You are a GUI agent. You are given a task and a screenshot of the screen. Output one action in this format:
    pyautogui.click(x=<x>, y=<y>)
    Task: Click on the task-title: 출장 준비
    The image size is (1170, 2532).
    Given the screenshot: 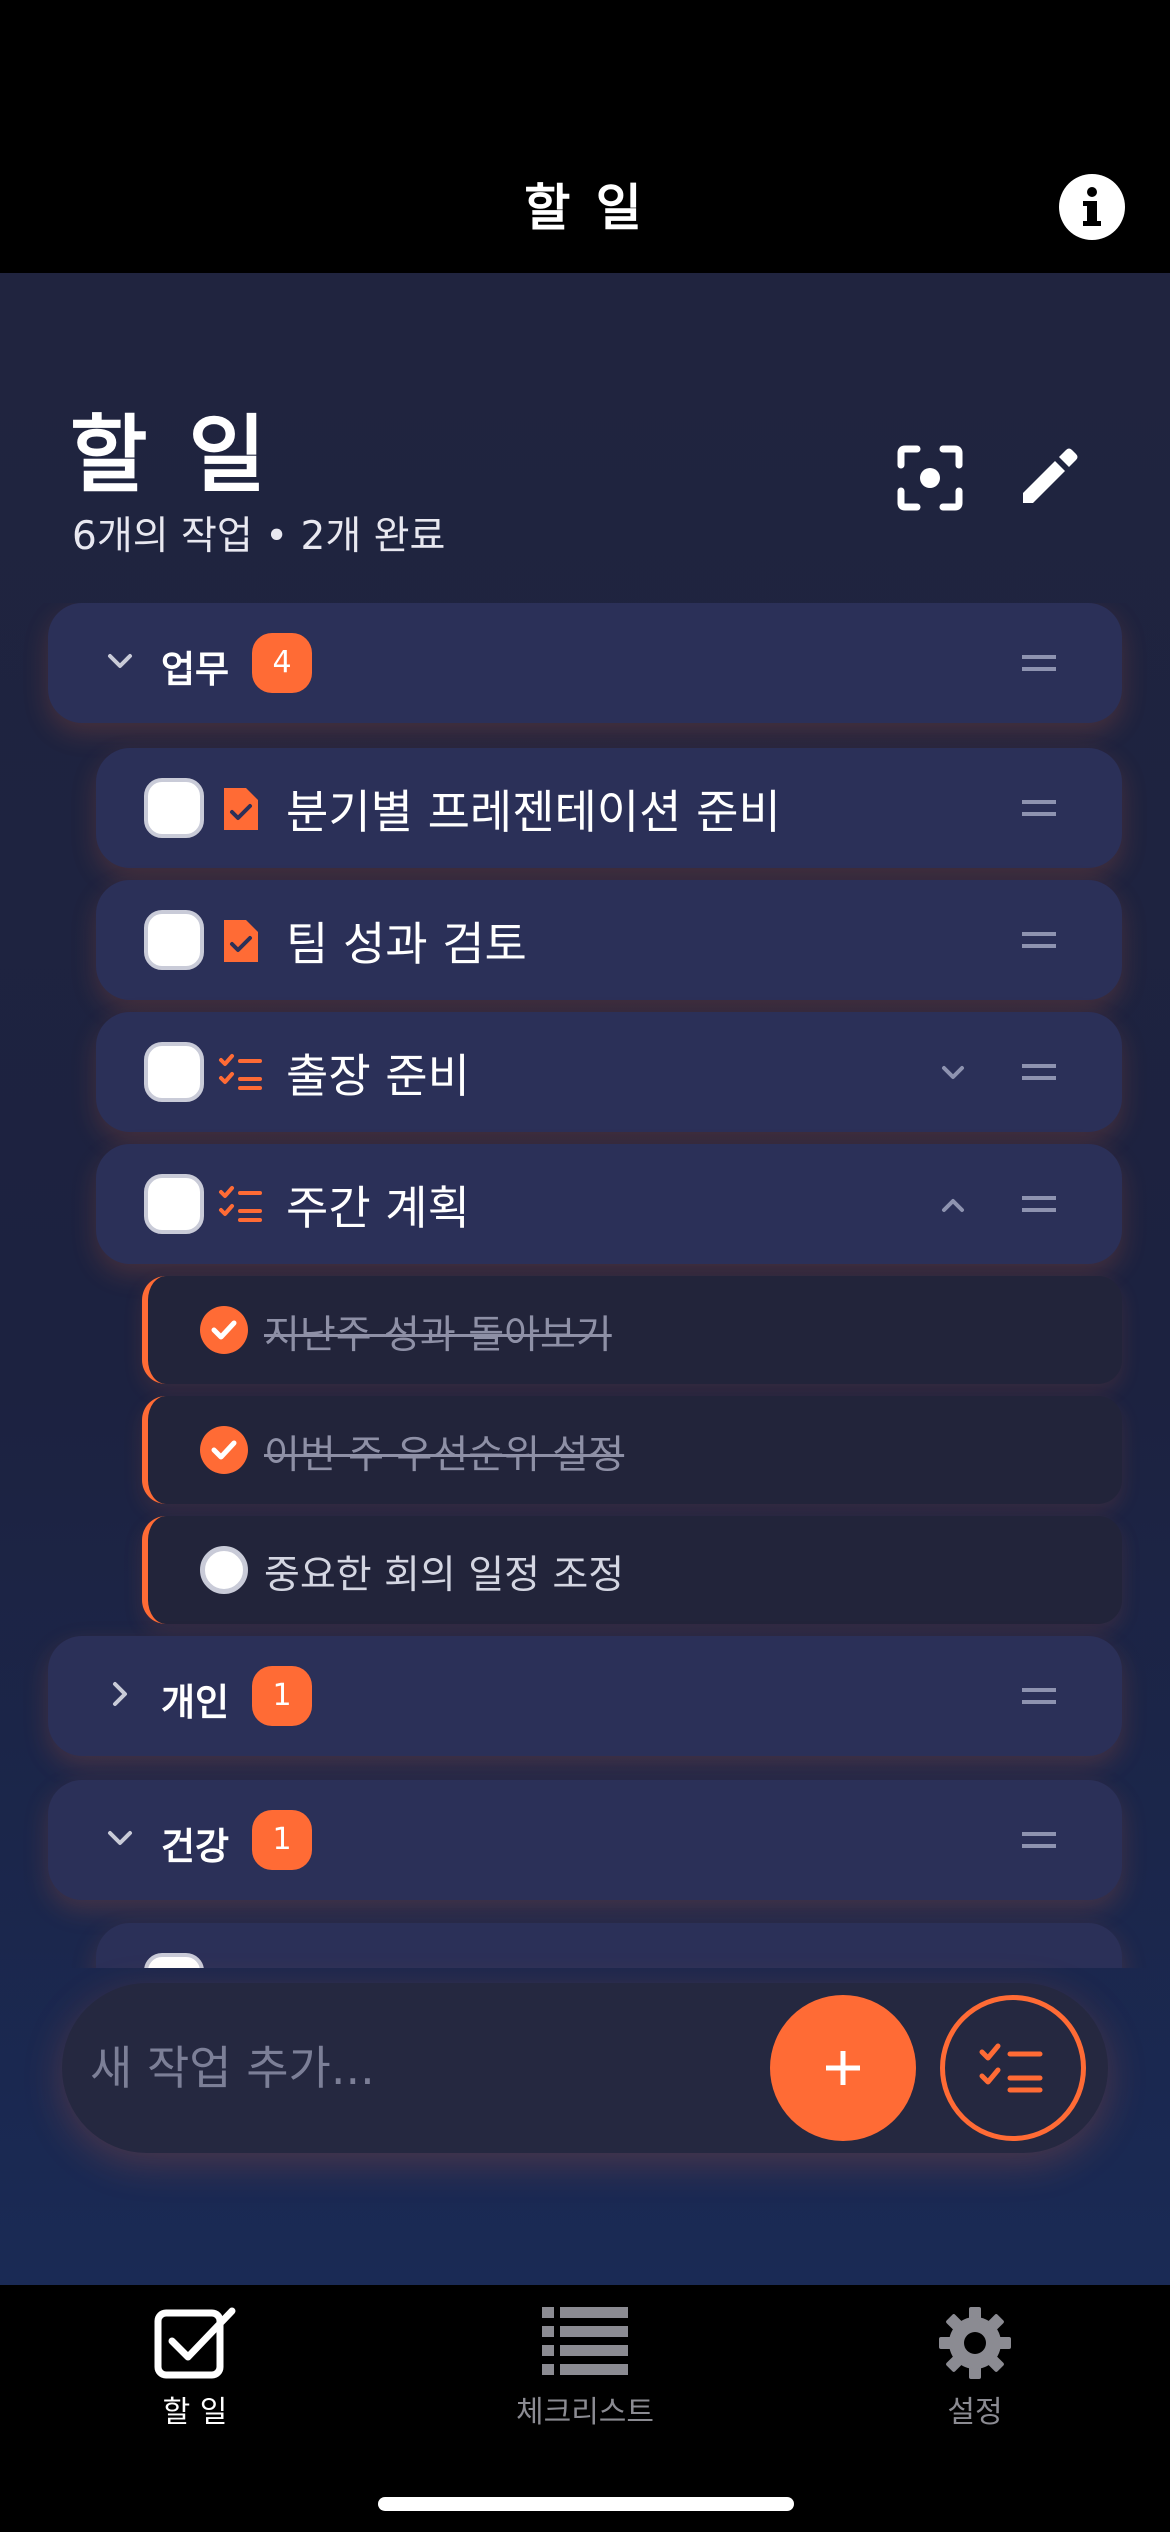 What is the action you would take?
    pyautogui.click(x=378, y=1076)
    